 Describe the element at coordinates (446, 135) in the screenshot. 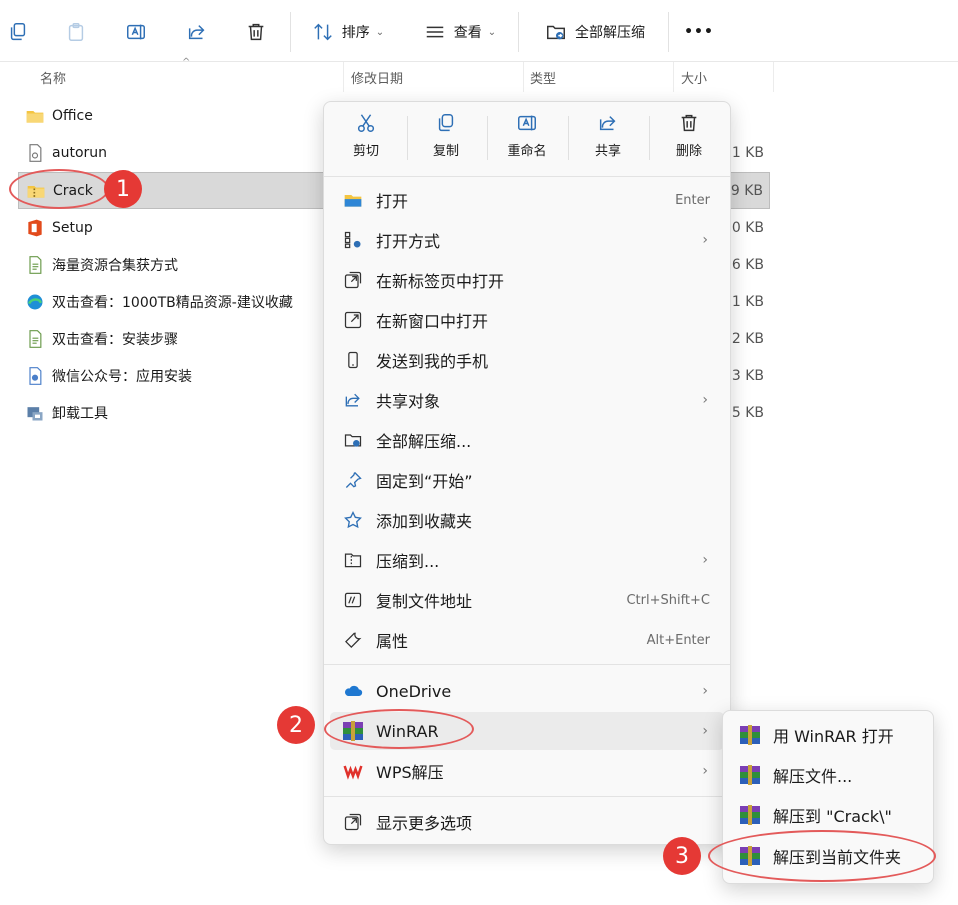

I see `copy-action: 复制` at that location.